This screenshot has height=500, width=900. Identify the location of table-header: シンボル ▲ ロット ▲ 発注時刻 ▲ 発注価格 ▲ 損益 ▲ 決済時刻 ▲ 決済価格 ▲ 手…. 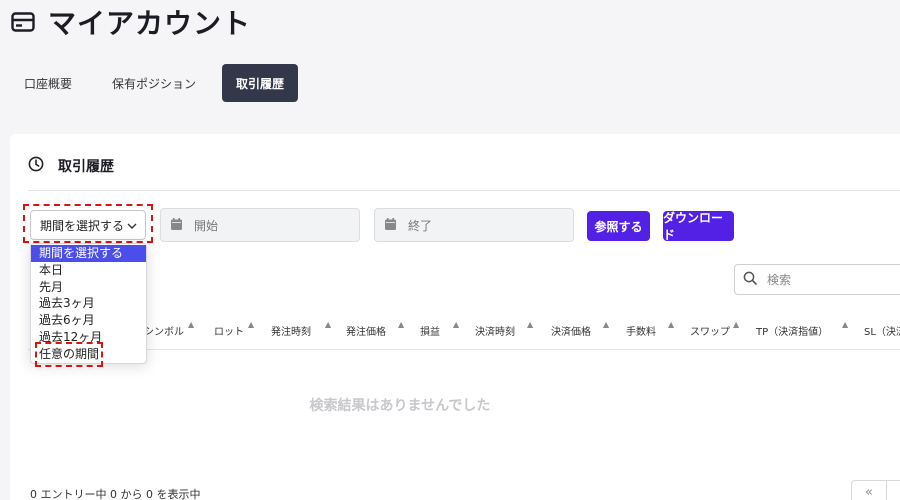
(464, 330).